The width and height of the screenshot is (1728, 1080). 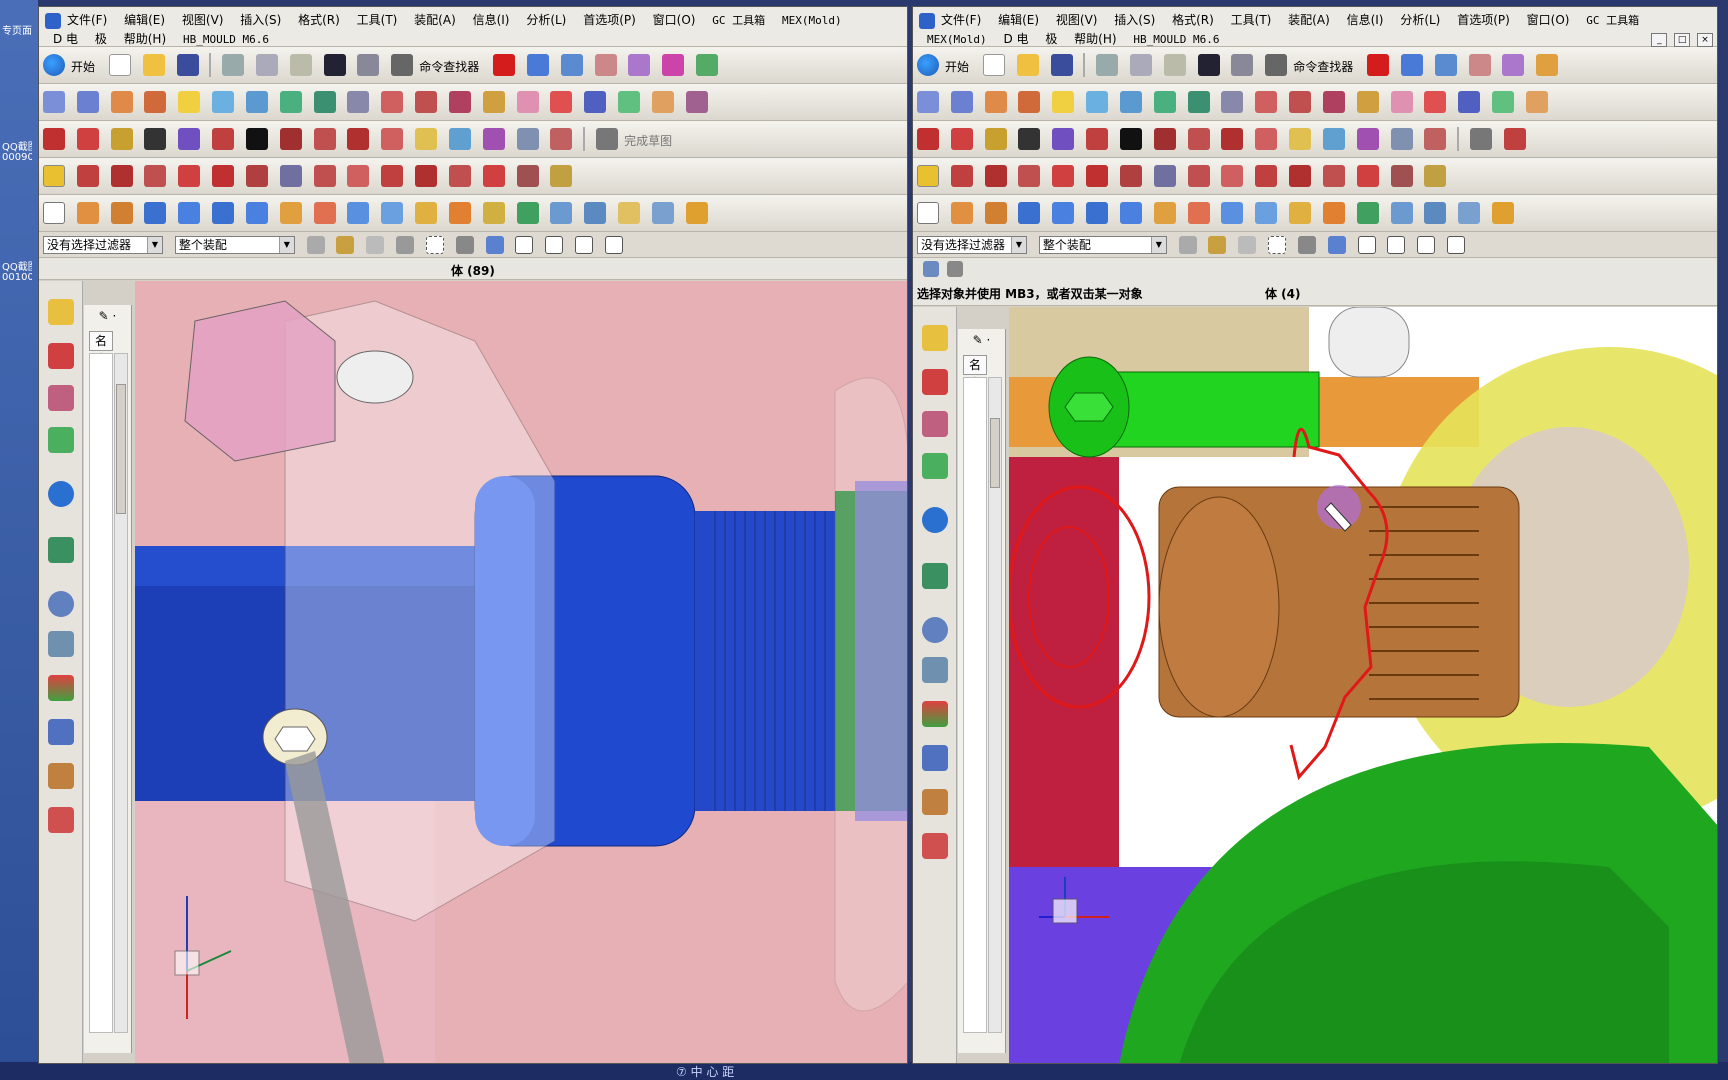 I want to click on paste-icon, so click(x=300, y=65).